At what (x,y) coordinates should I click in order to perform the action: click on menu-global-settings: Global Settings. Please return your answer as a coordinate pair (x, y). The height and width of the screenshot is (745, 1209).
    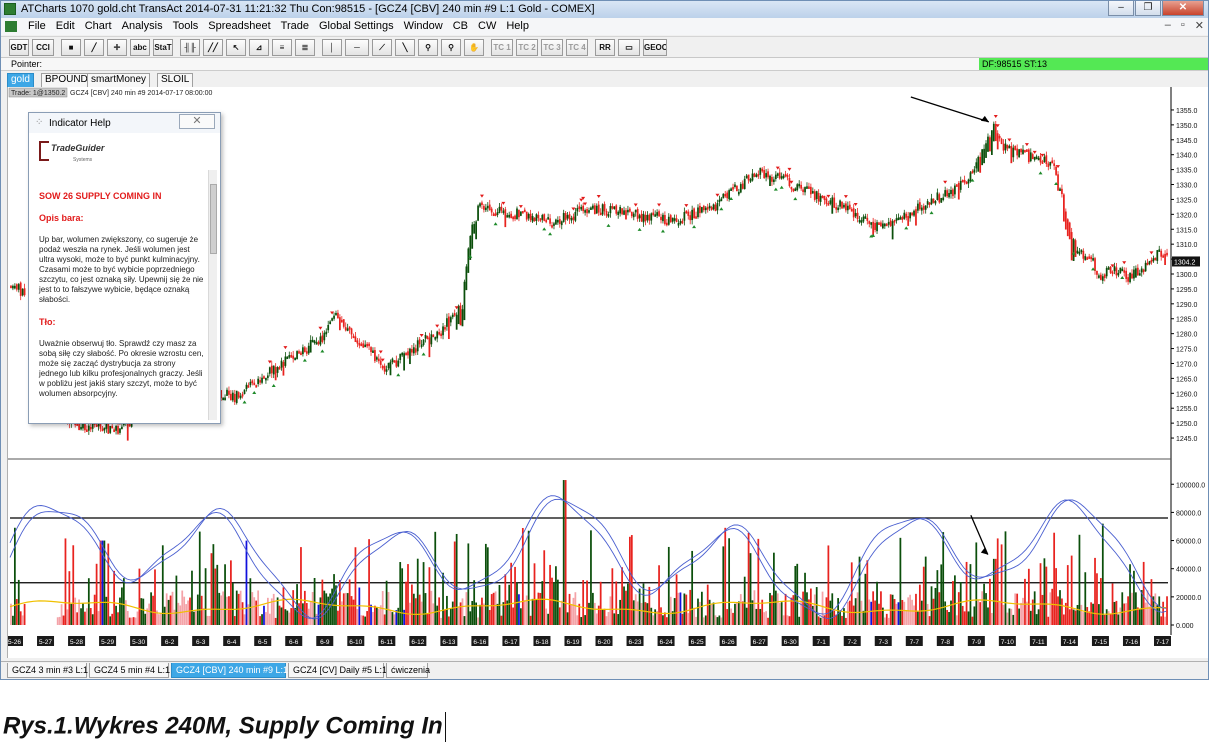
    Looking at the image, I should click on (356, 26).